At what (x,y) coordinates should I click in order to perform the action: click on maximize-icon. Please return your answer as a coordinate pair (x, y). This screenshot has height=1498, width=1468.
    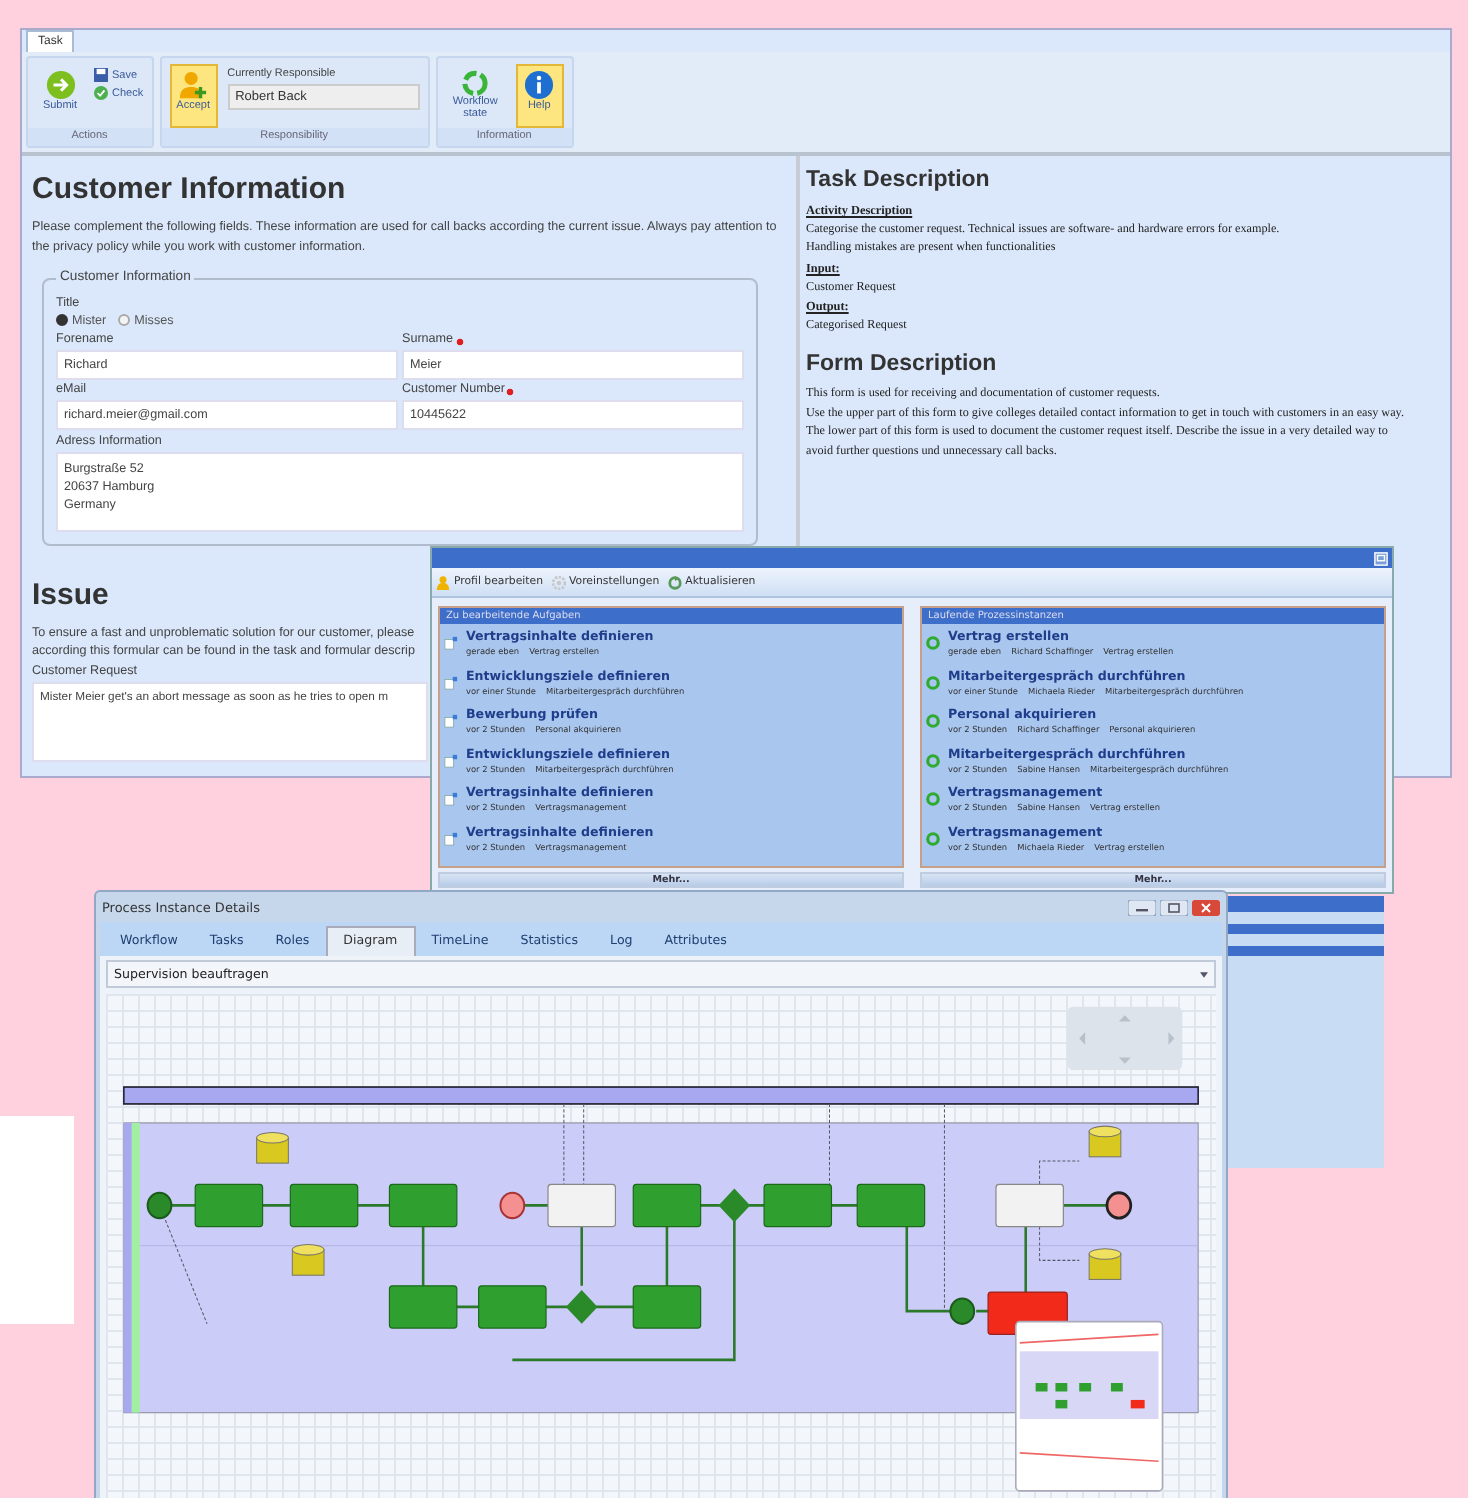
    Looking at the image, I should click on (1174, 907).